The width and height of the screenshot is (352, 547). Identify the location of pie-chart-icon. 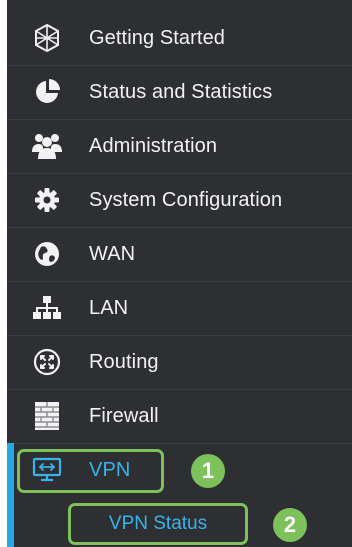
(47, 92).